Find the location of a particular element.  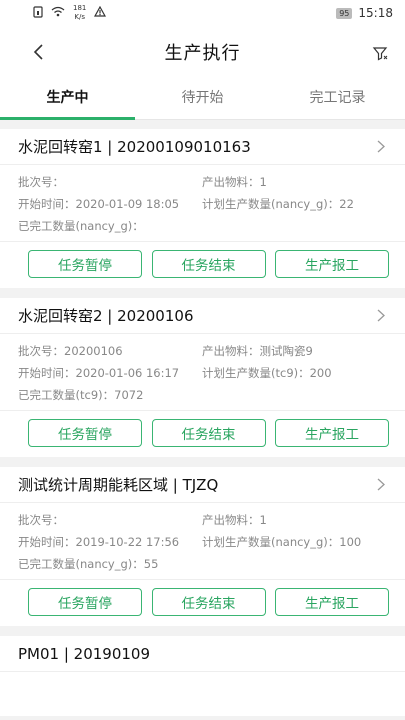

chevron-left-icon is located at coordinates (38, 52).